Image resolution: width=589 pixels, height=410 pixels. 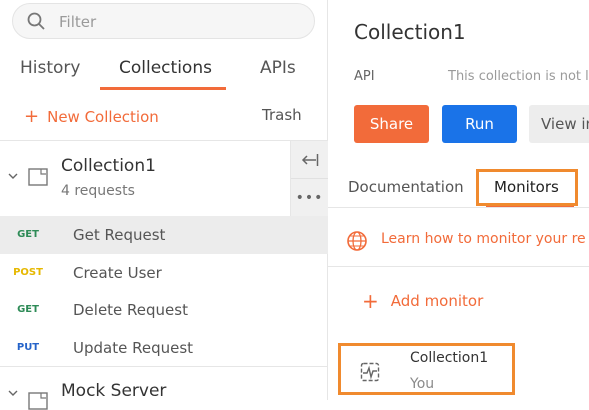 I want to click on tab-documentation: Documentation, so click(x=406, y=187).